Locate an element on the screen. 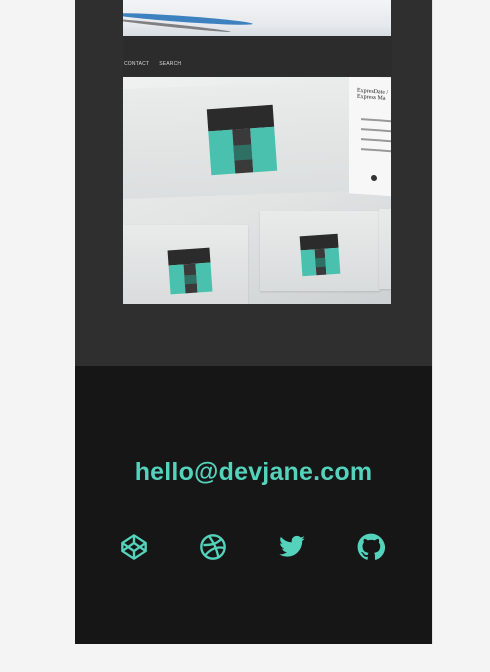 This screenshot has height=672, width=490. hero-logo is located at coordinates (242, 140).